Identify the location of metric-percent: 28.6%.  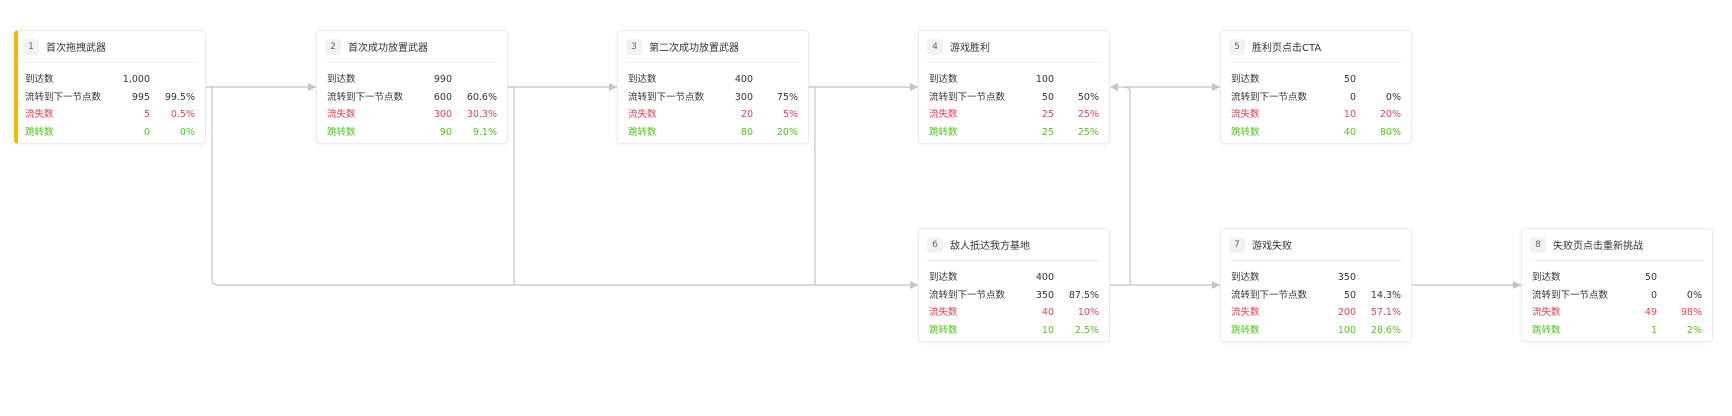
(1385, 330).